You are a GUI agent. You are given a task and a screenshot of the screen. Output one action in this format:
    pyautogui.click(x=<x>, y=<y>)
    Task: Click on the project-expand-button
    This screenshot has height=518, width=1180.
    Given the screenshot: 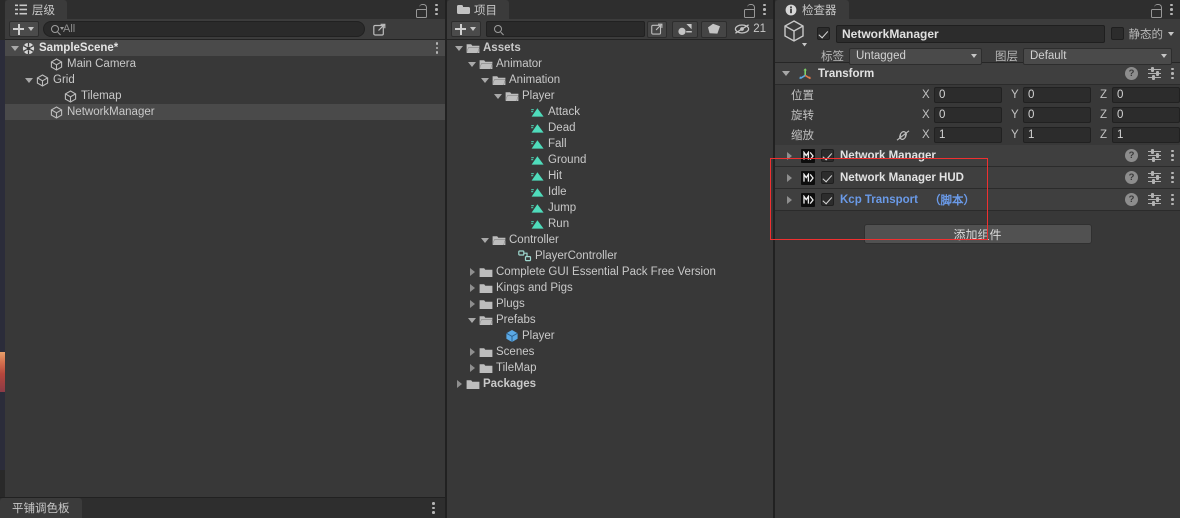 What is the action you would take?
    pyautogui.click(x=657, y=29)
    